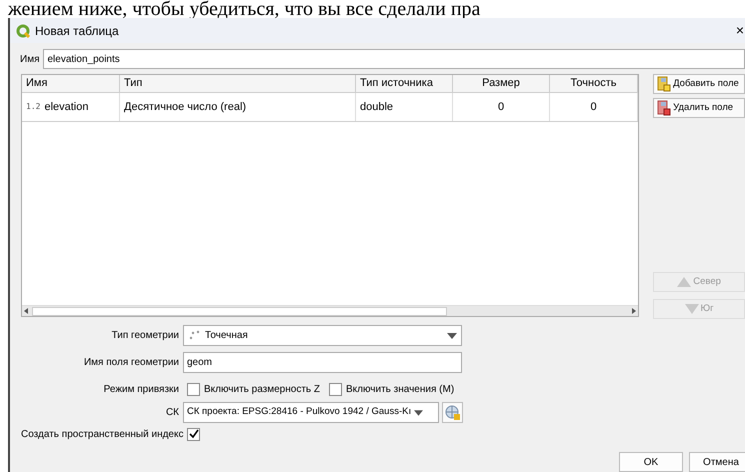 The width and height of the screenshot is (745, 472). I want to click on type-label: 1.2, so click(33, 107).